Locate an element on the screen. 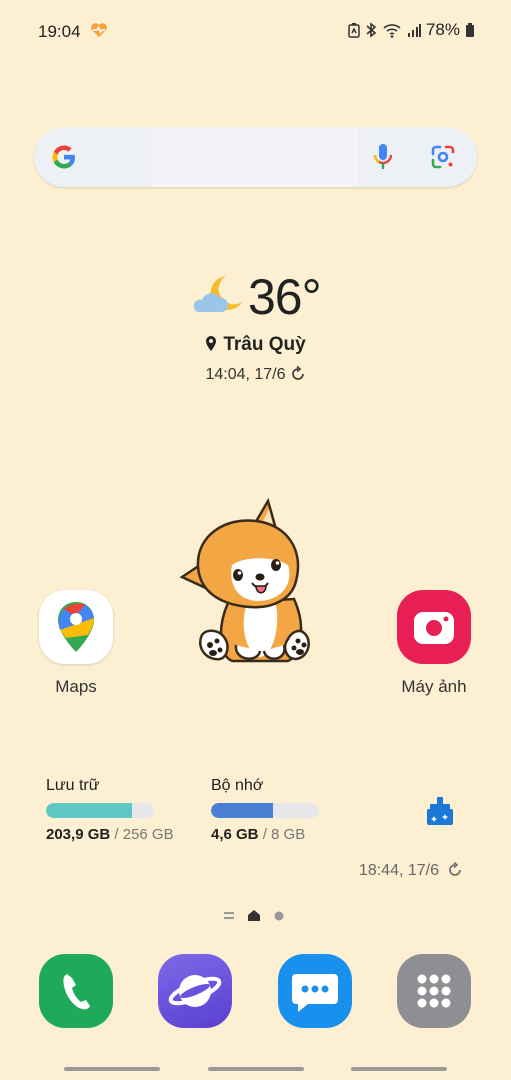  battery-saver-icon is located at coordinates (354, 30).